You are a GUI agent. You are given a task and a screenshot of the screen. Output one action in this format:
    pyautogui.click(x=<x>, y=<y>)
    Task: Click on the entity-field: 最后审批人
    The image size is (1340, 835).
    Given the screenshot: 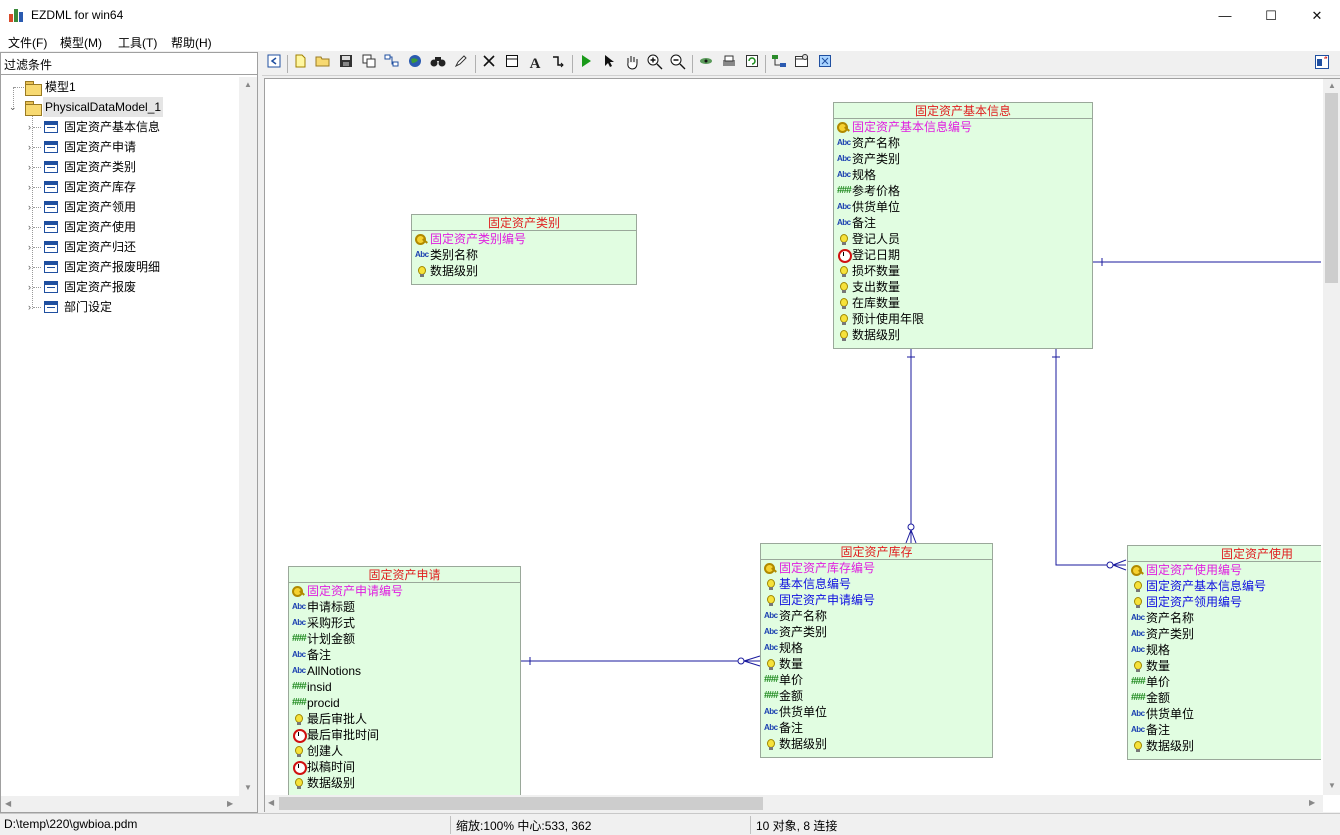 What is the action you would take?
    pyautogui.click(x=404, y=719)
    